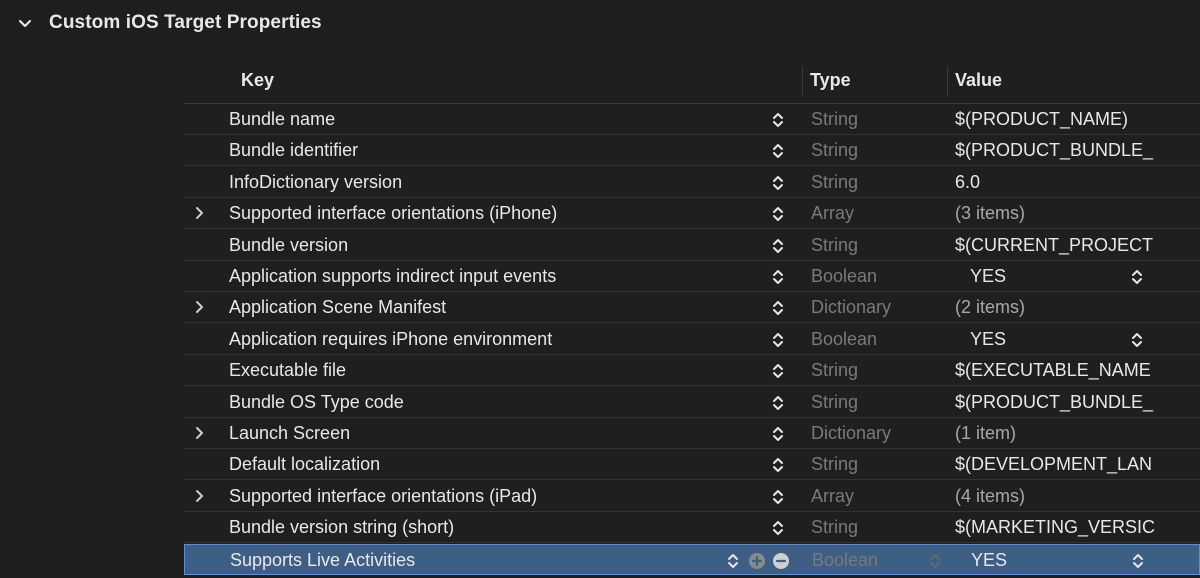 The image size is (1200, 578). I want to click on plus-circle-icon, so click(757, 561).